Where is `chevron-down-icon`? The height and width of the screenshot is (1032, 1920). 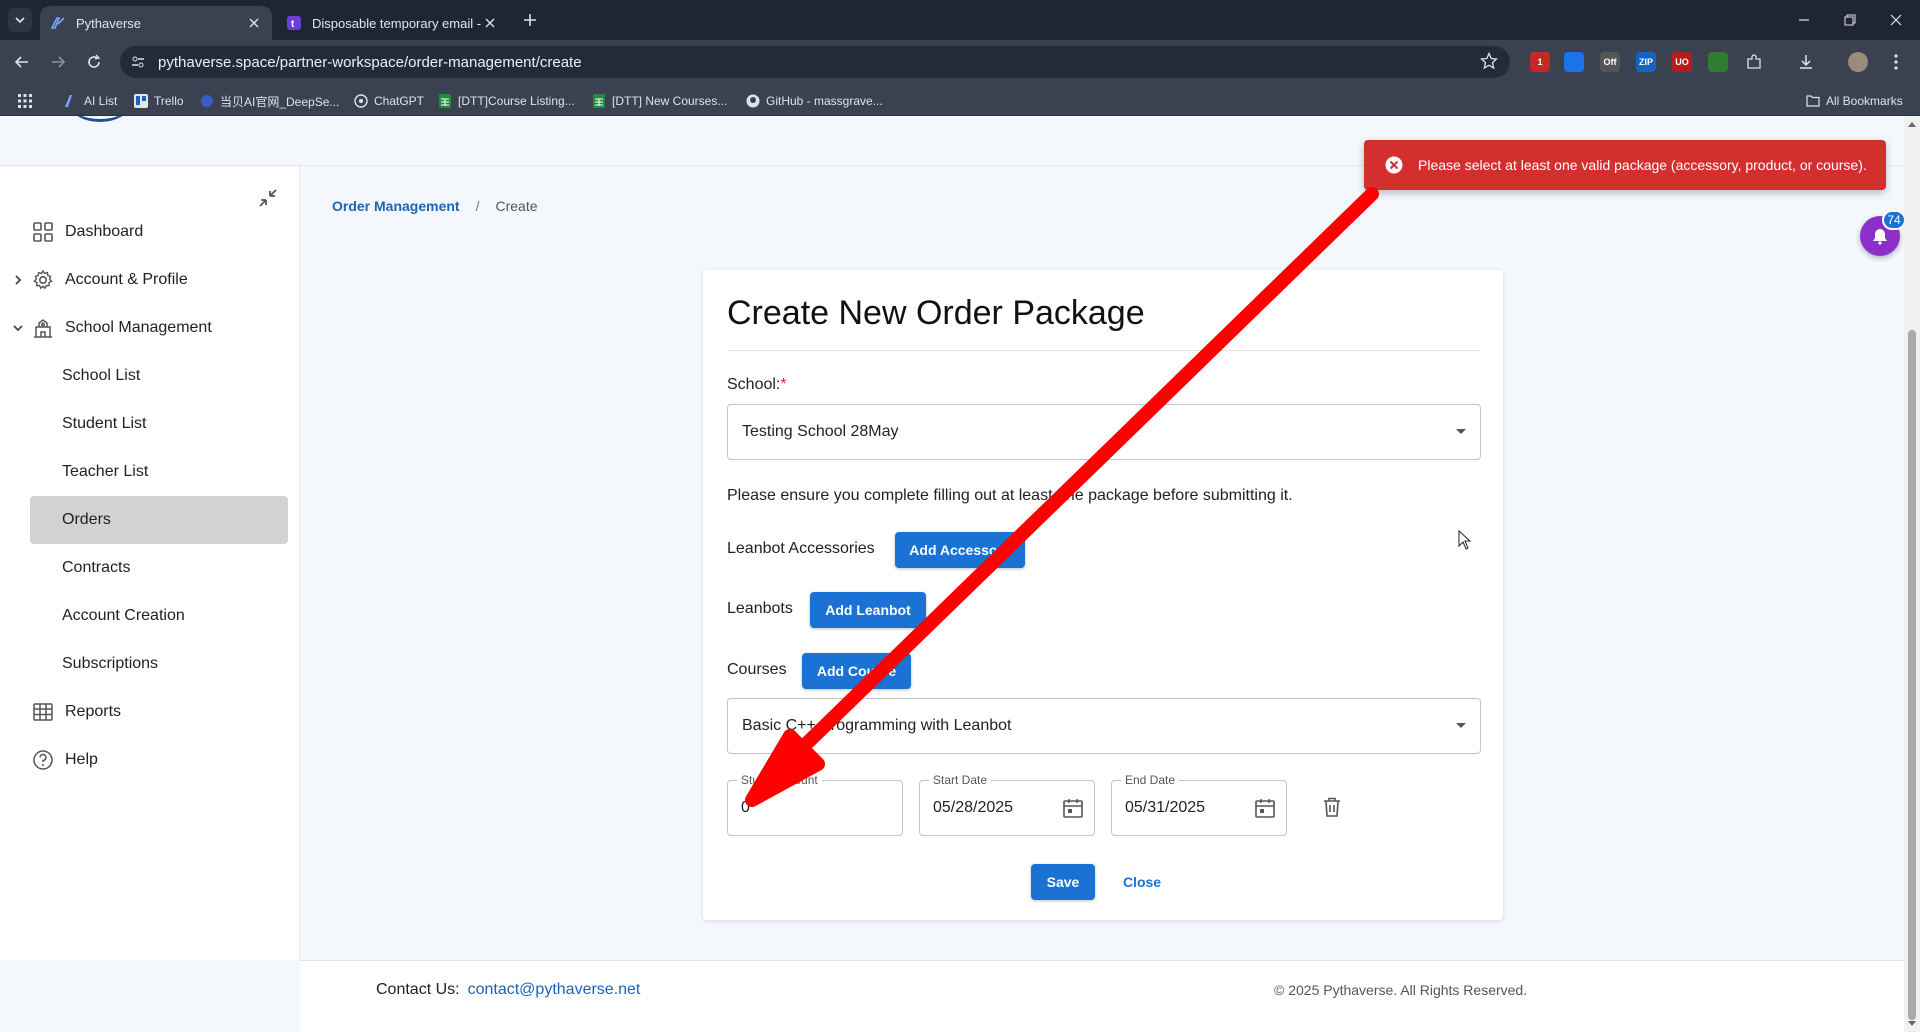
chevron-down-icon is located at coordinates (20, 20).